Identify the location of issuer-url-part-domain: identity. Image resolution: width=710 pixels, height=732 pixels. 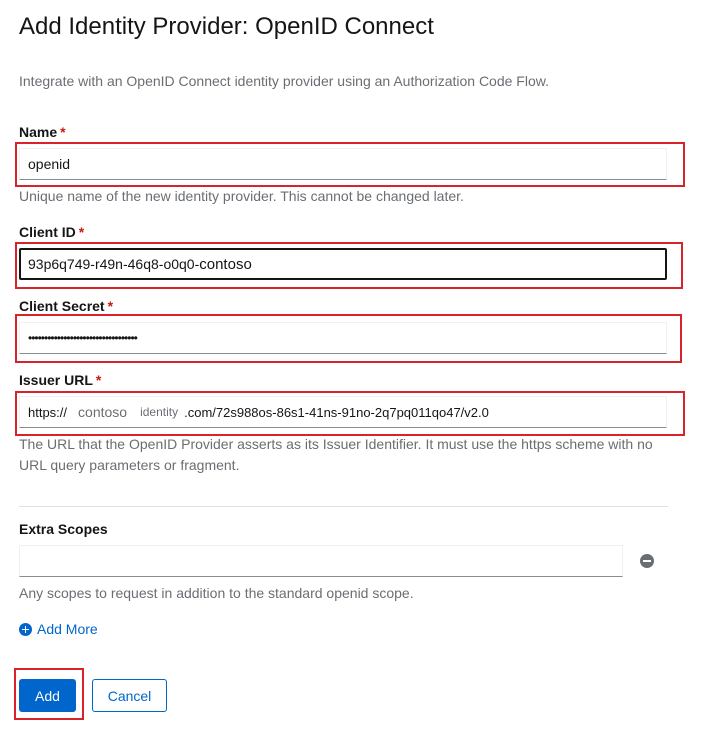
(159, 412).